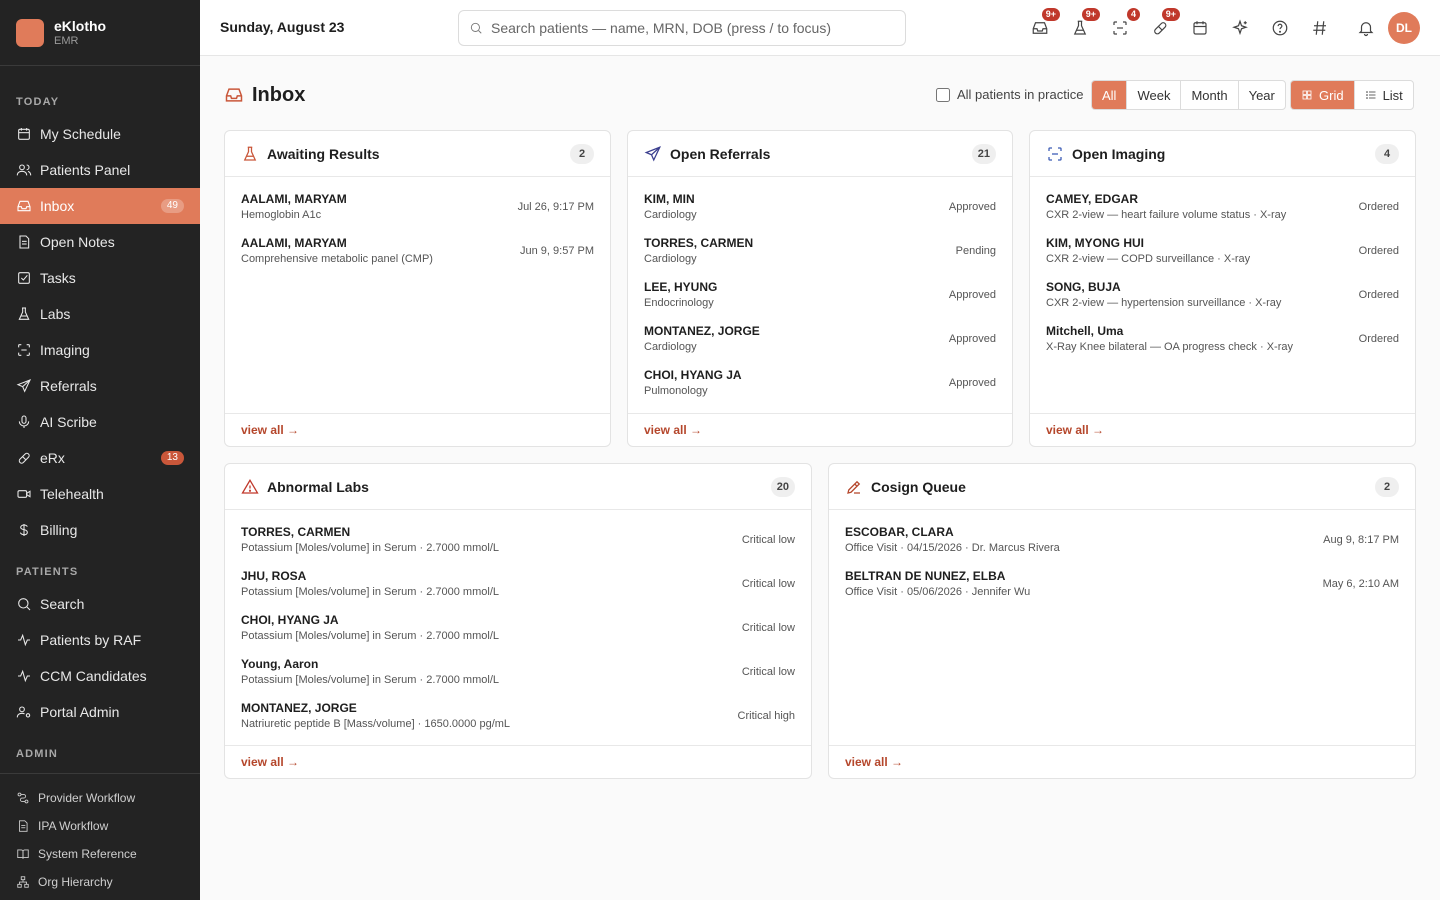 The height and width of the screenshot is (900, 1440). Describe the element at coordinates (1009, 94) in the screenshot. I see `all-patients-filter: All patients in practice` at that location.